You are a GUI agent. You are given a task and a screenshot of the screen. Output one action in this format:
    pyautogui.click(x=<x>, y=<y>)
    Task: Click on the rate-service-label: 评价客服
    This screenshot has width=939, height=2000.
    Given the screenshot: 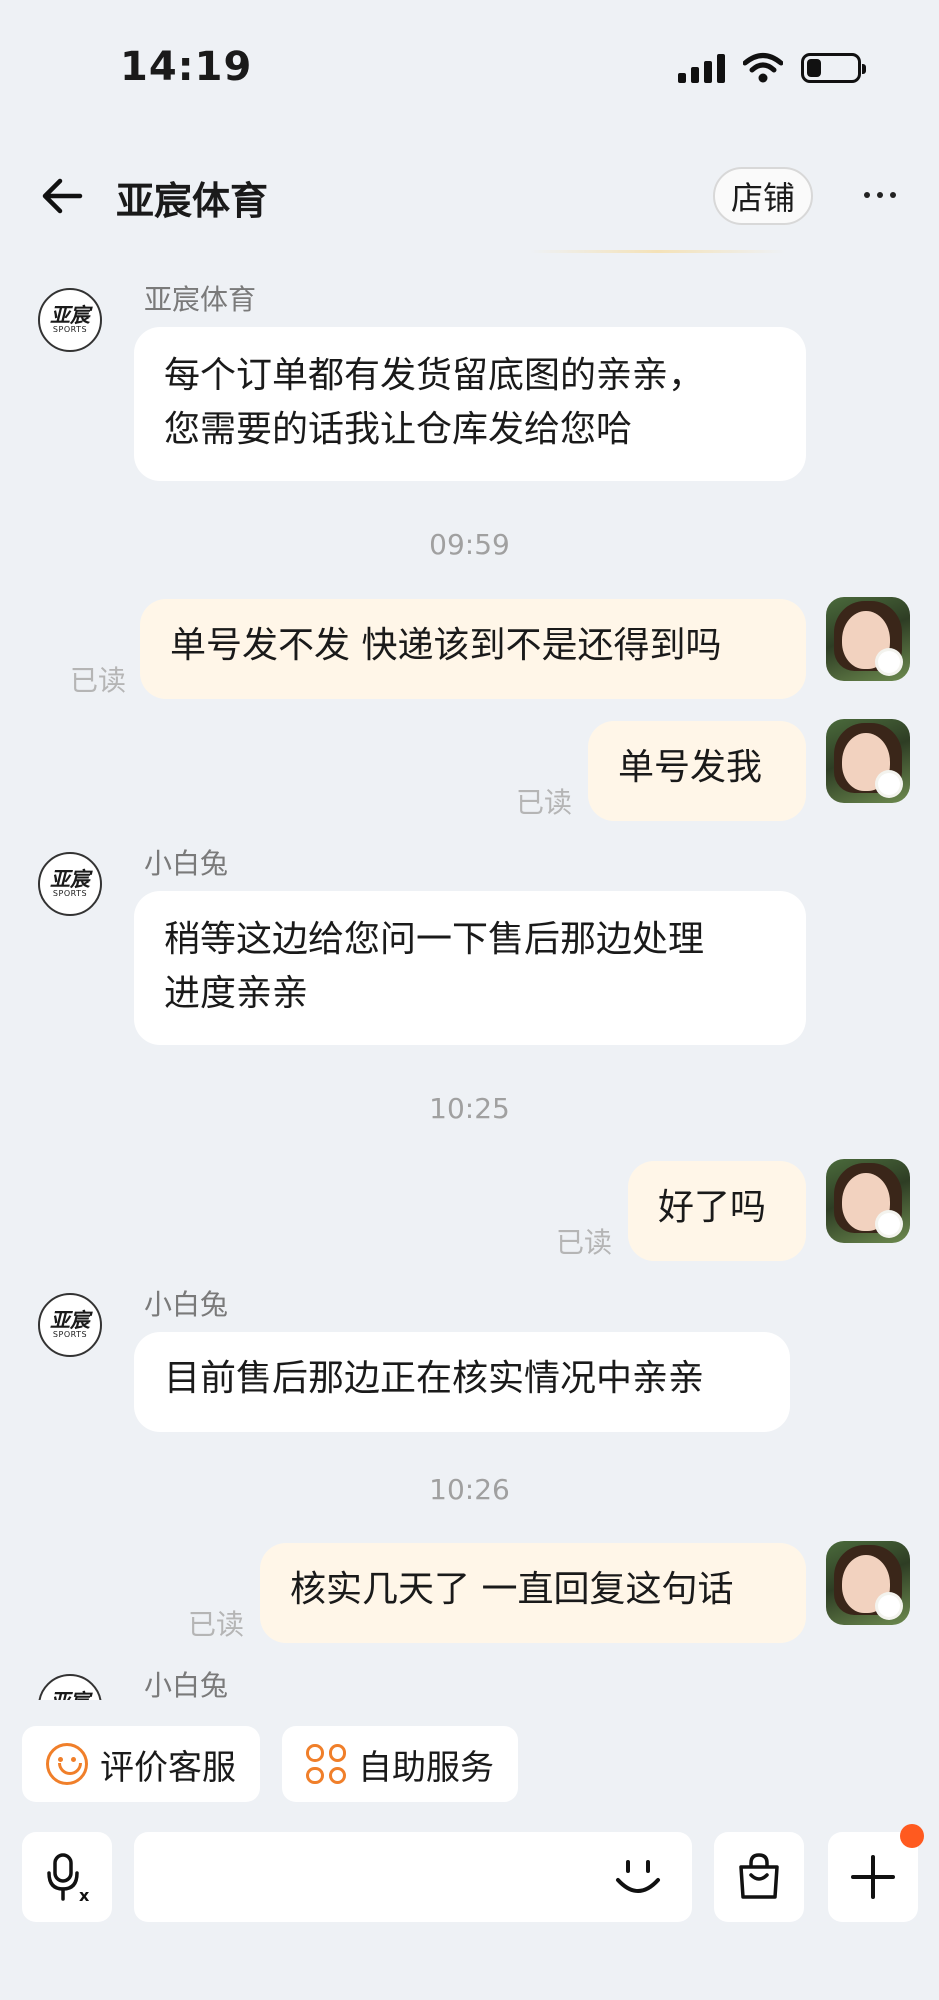 What is the action you would take?
    pyautogui.click(x=168, y=1767)
    